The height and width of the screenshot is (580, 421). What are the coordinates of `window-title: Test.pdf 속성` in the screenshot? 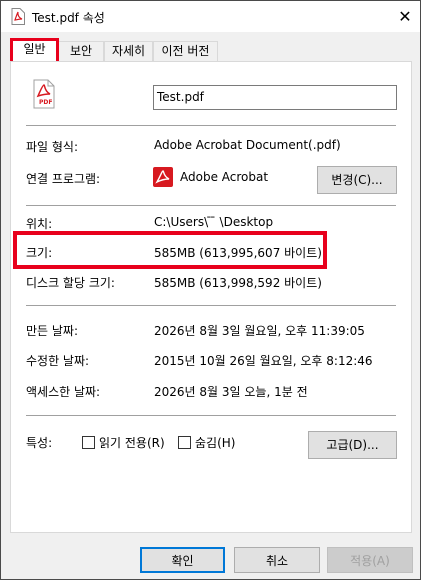 It's located at (68, 18).